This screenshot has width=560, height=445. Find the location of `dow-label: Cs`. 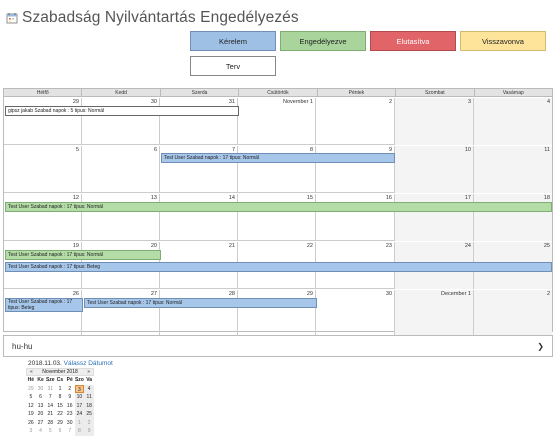

dow-label: Cs is located at coordinates (60, 380).